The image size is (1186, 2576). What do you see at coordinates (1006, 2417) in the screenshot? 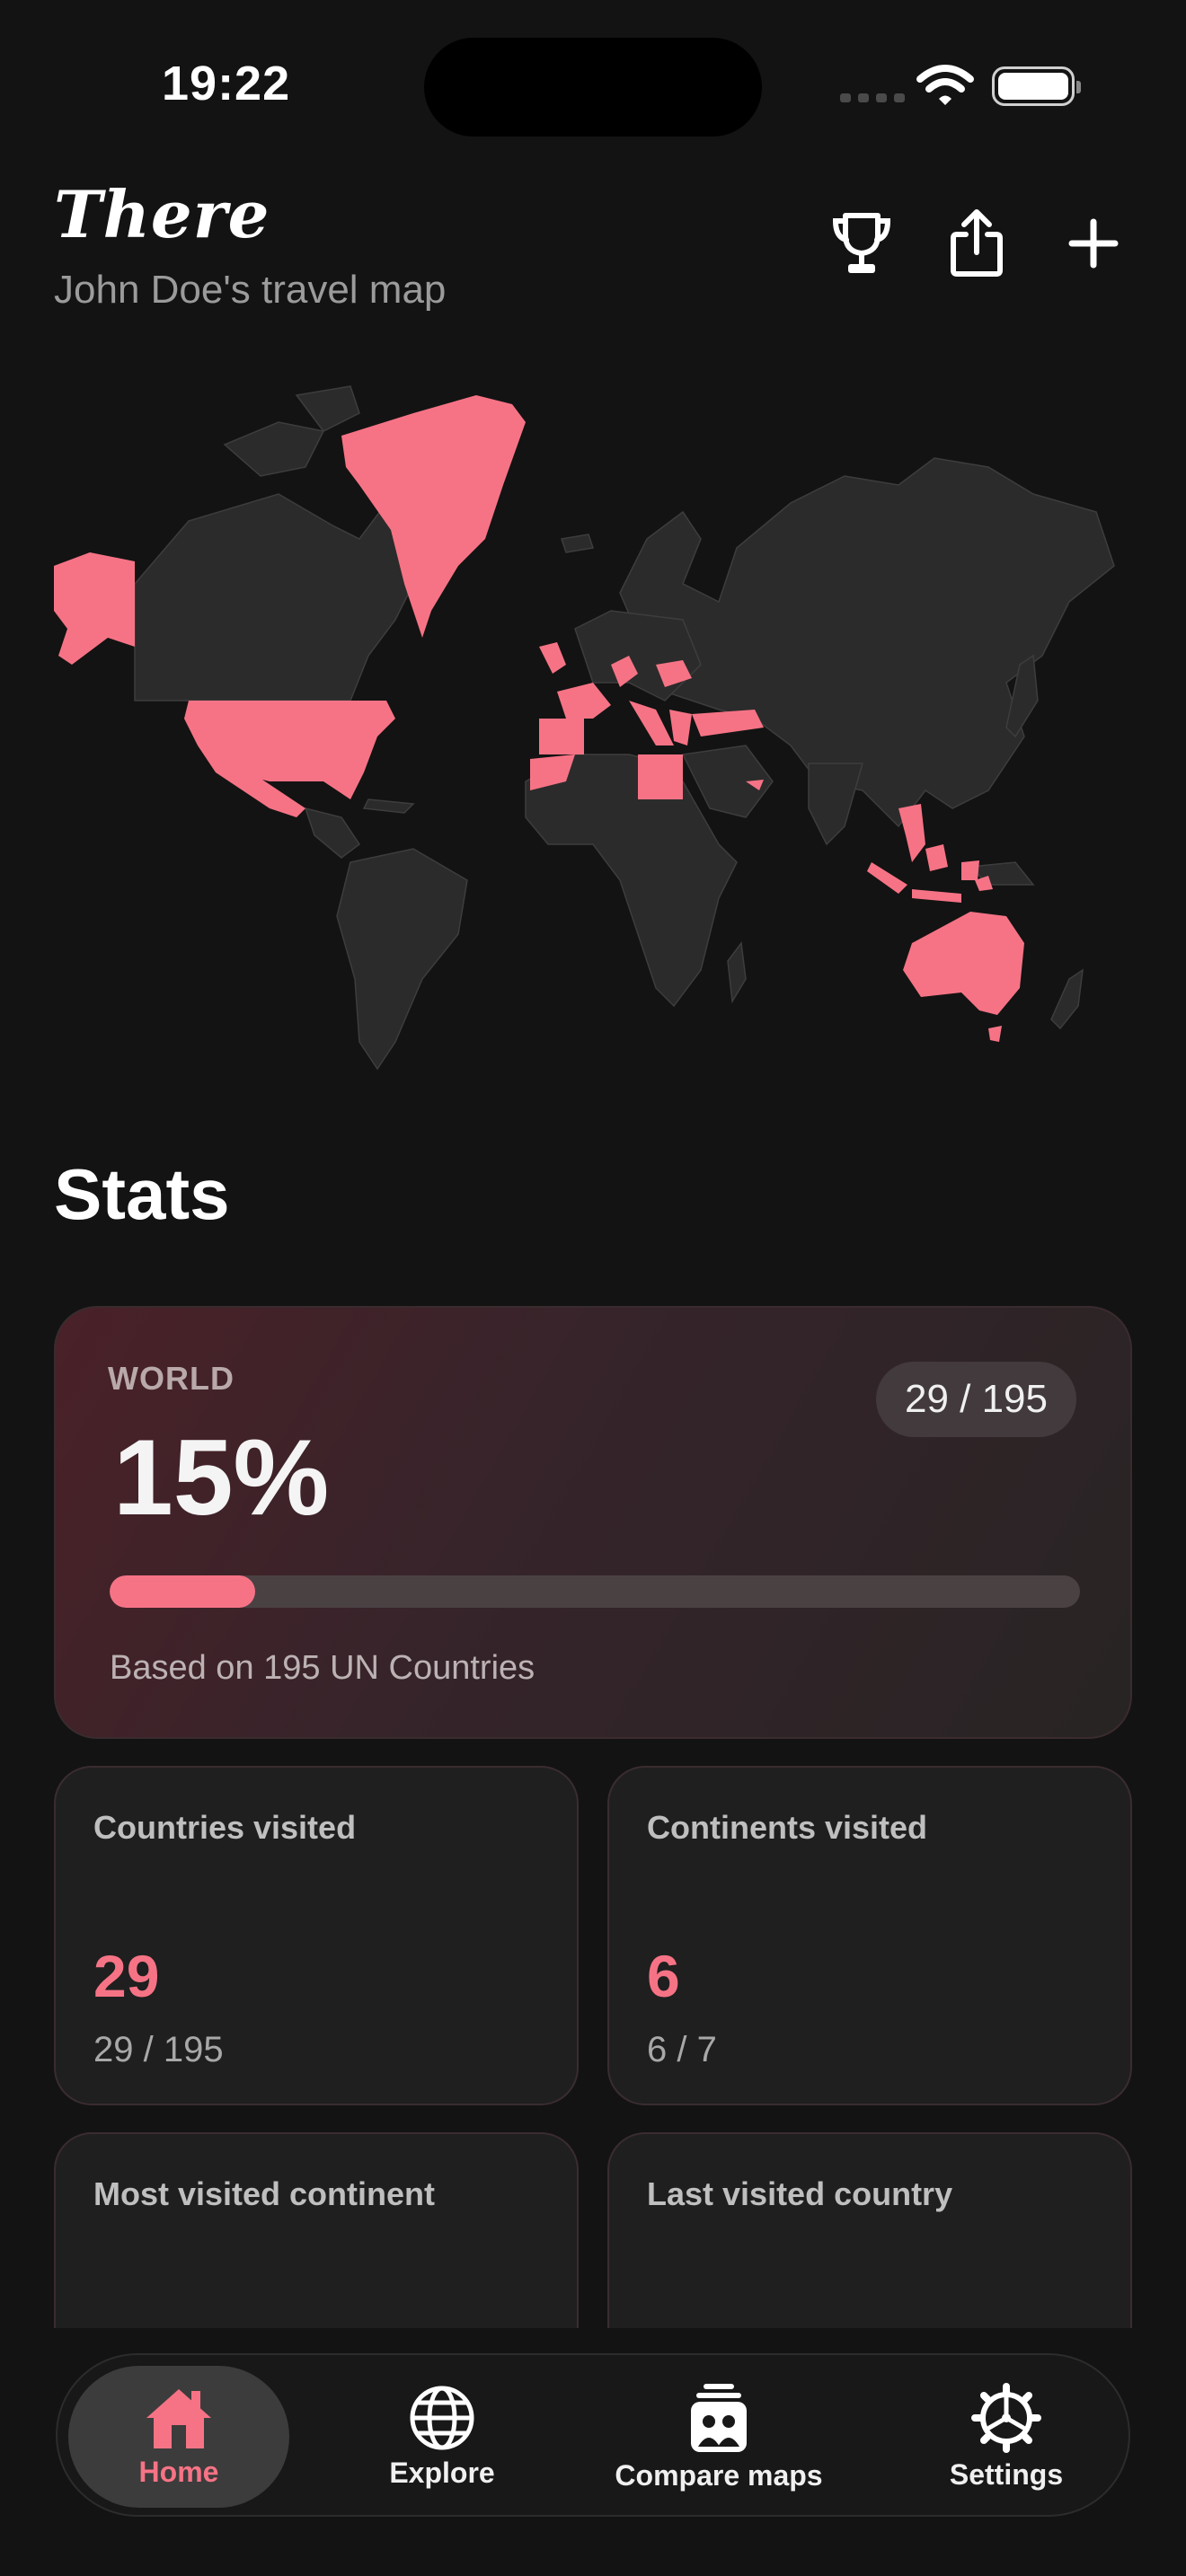
I see `settings-icon` at bounding box center [1006, 2417].